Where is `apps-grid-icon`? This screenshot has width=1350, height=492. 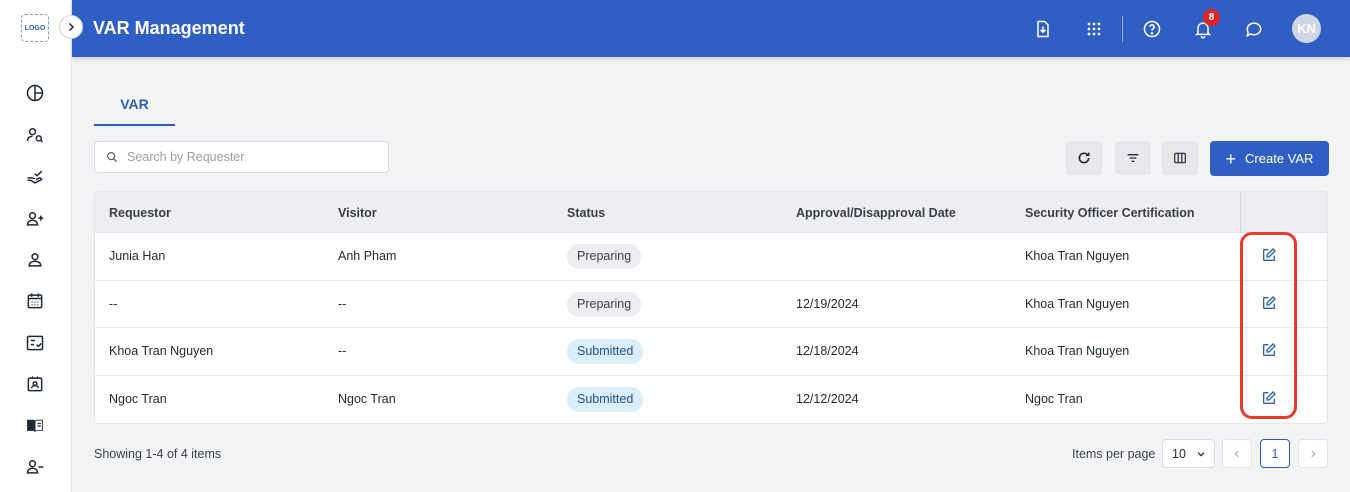
apps-grid-icon is located at coordinates (1094, 29).